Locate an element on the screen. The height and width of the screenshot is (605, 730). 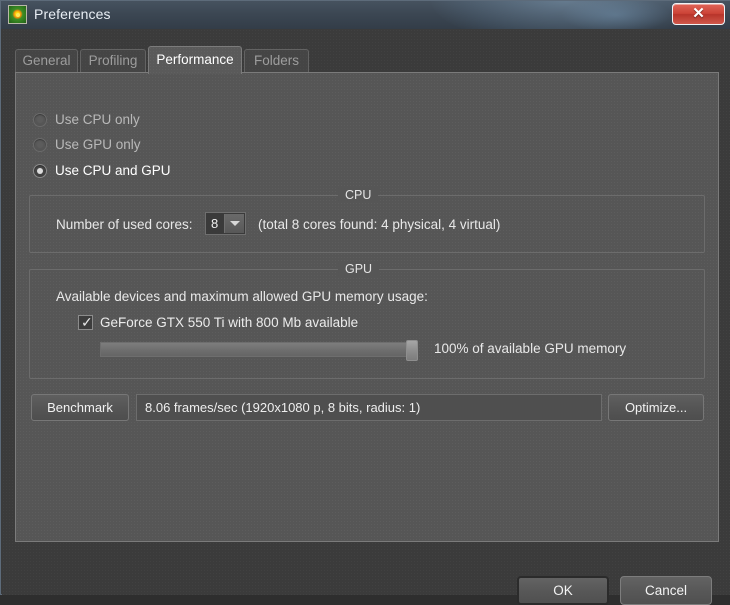
titlebar-glow-decoration is located at coordinates (566, 15).